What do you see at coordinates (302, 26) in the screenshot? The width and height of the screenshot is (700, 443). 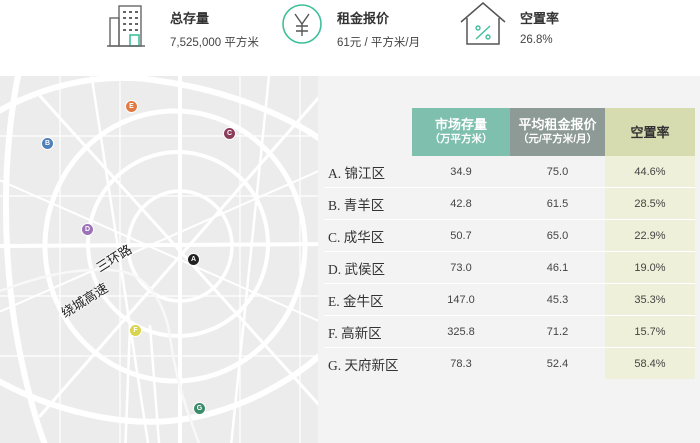 I see `yen-icon` at bounding box center [302, 26].